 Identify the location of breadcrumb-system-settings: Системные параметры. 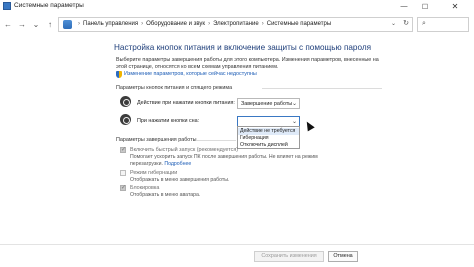
(299, 24).